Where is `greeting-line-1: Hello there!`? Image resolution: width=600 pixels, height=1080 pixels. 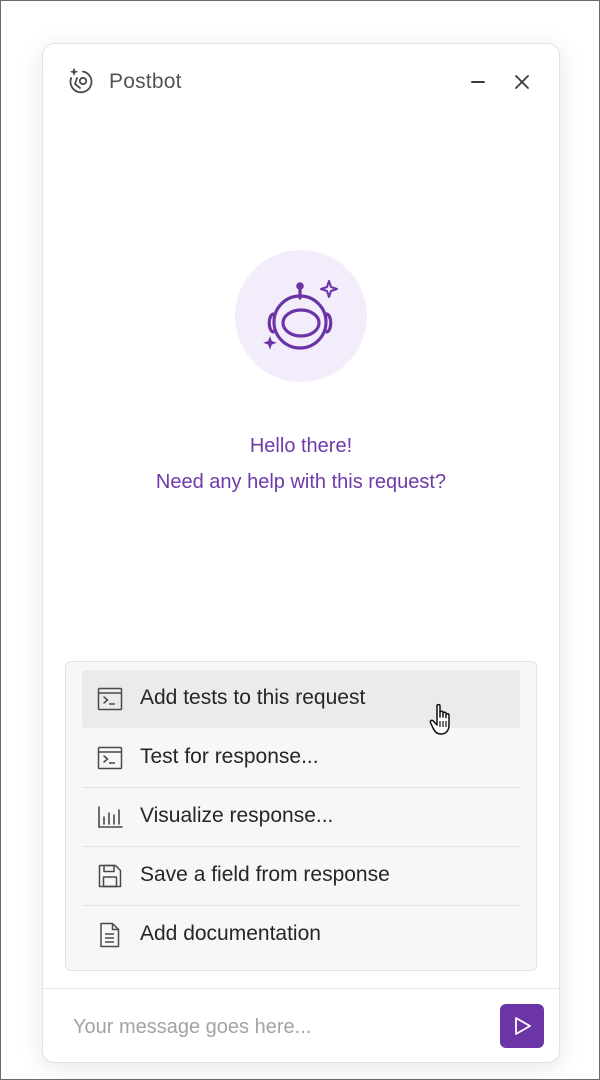 greeting-line-1: Hello there! is located at coordinates (301, 446).